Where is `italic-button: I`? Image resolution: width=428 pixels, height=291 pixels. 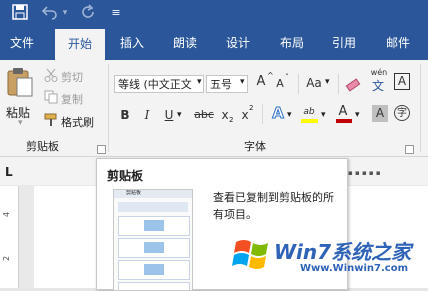
italic-button: I is located at coordinates (147, 115).